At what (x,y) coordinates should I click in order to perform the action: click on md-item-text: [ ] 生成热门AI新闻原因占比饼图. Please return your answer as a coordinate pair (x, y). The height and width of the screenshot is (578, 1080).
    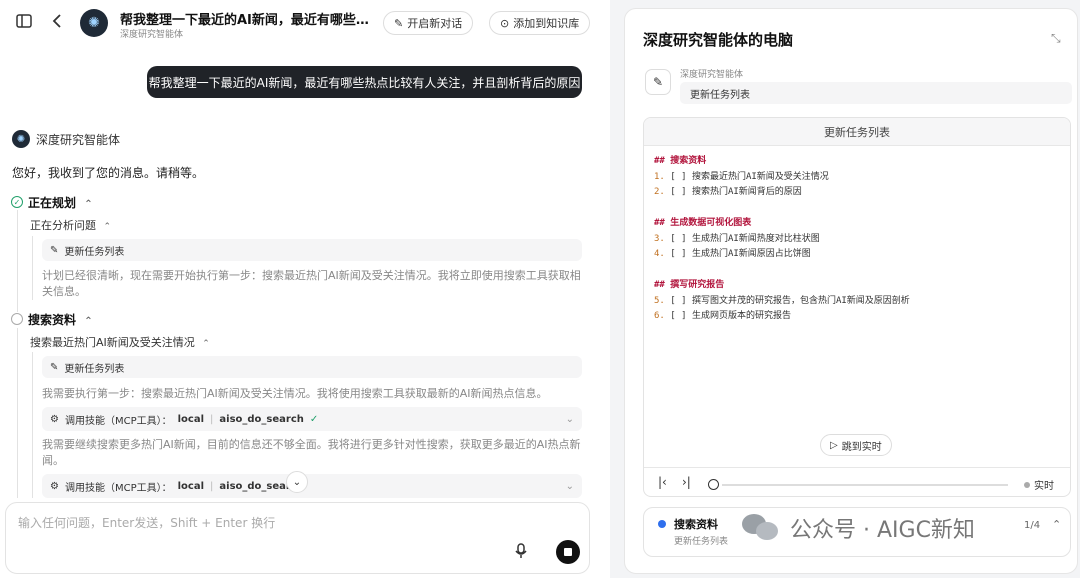
    Looking at the image, I should click on (740, 254).